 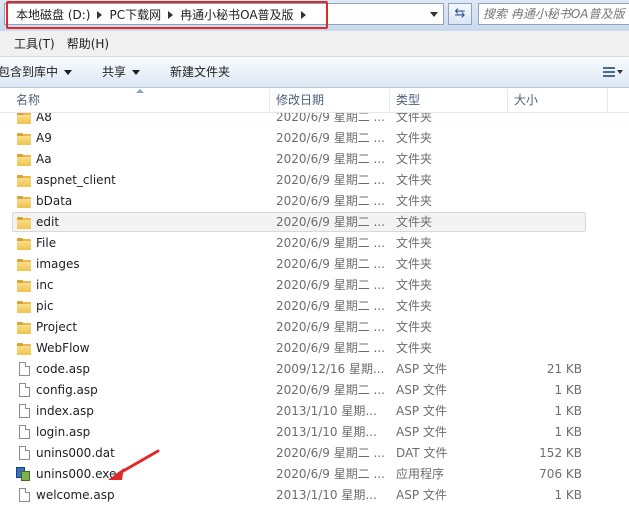 What do you see at coordinates (560, 474) in the screenshot?
I see `file-size: 706 KB` at bounding box center [560, 474].